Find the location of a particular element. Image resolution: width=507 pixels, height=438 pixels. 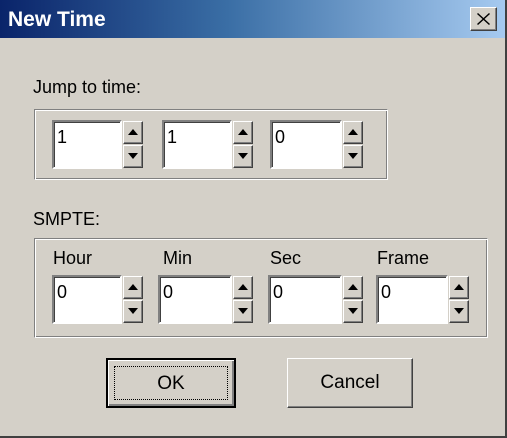

sec-header: Sec is located at coordinates (286, 258).